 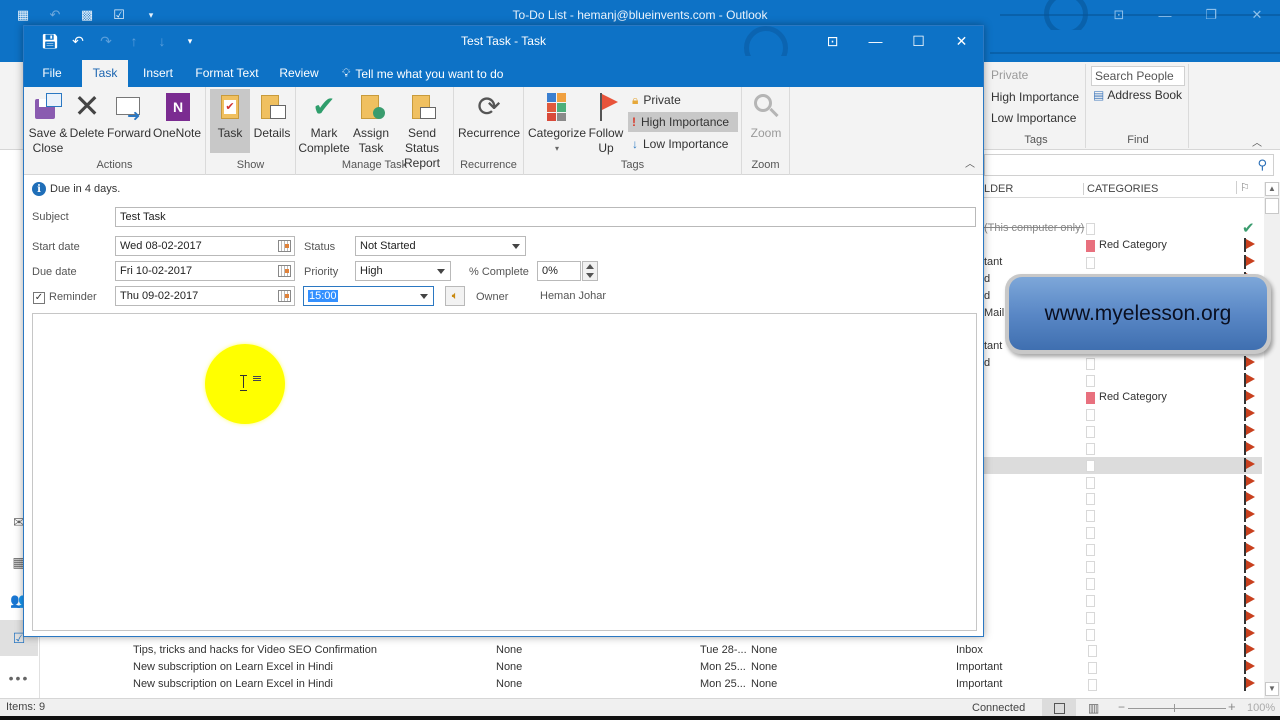 What do you see at coordinates (87, 115) in the screenshot?
I see `delete-button: ✕ Delete` at bounding box center [87, 115].